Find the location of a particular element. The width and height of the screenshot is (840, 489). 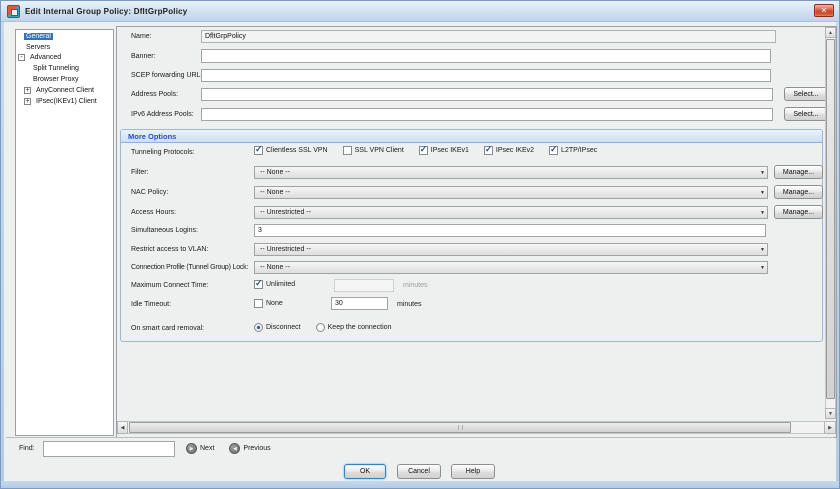

address-pools-input is located at coordinates (487, 94).